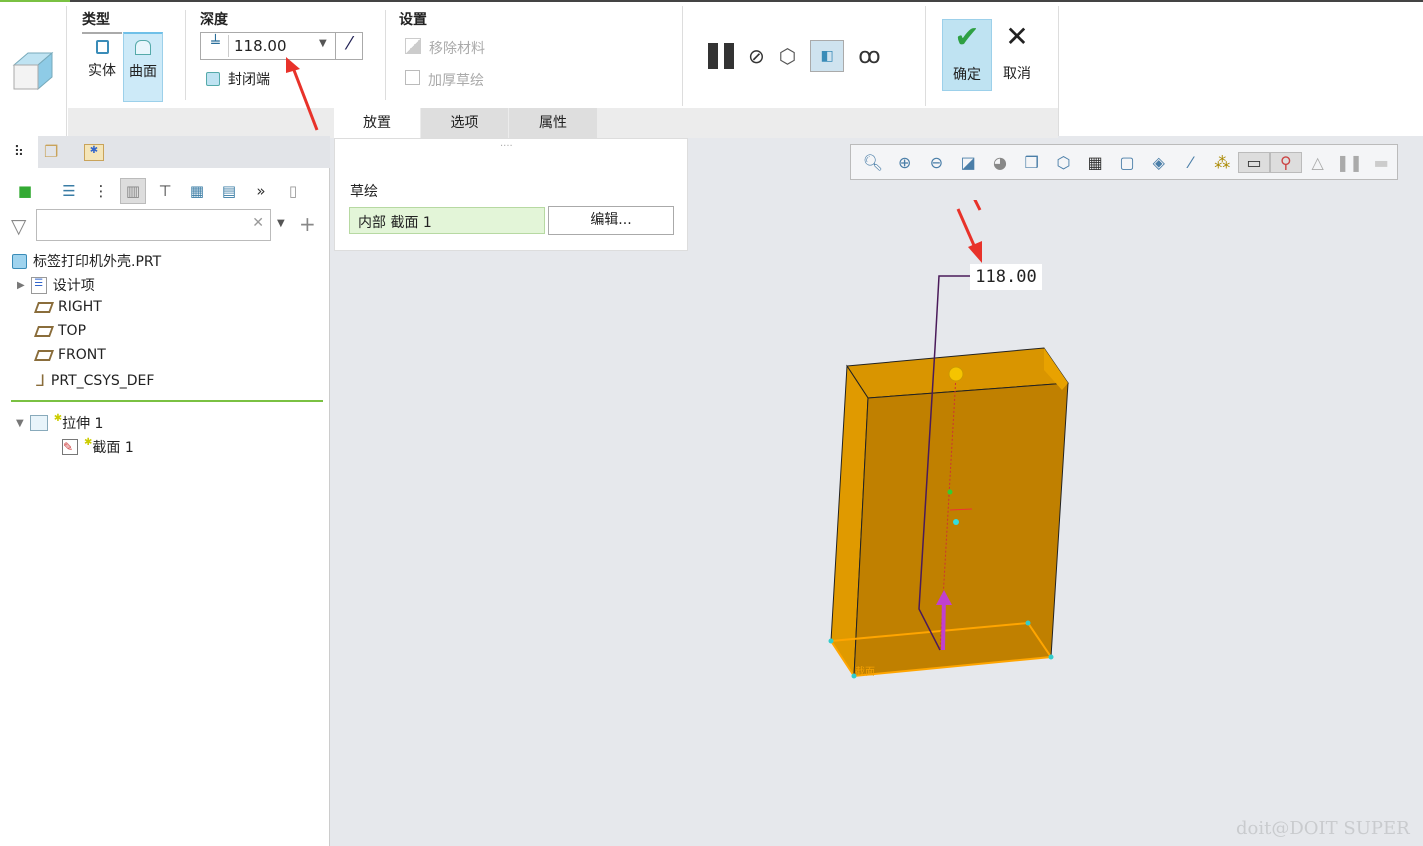  Describe the element at coordinates (1000, 162) in the screenshot. I see `display-style-icon: ◕` at that location.